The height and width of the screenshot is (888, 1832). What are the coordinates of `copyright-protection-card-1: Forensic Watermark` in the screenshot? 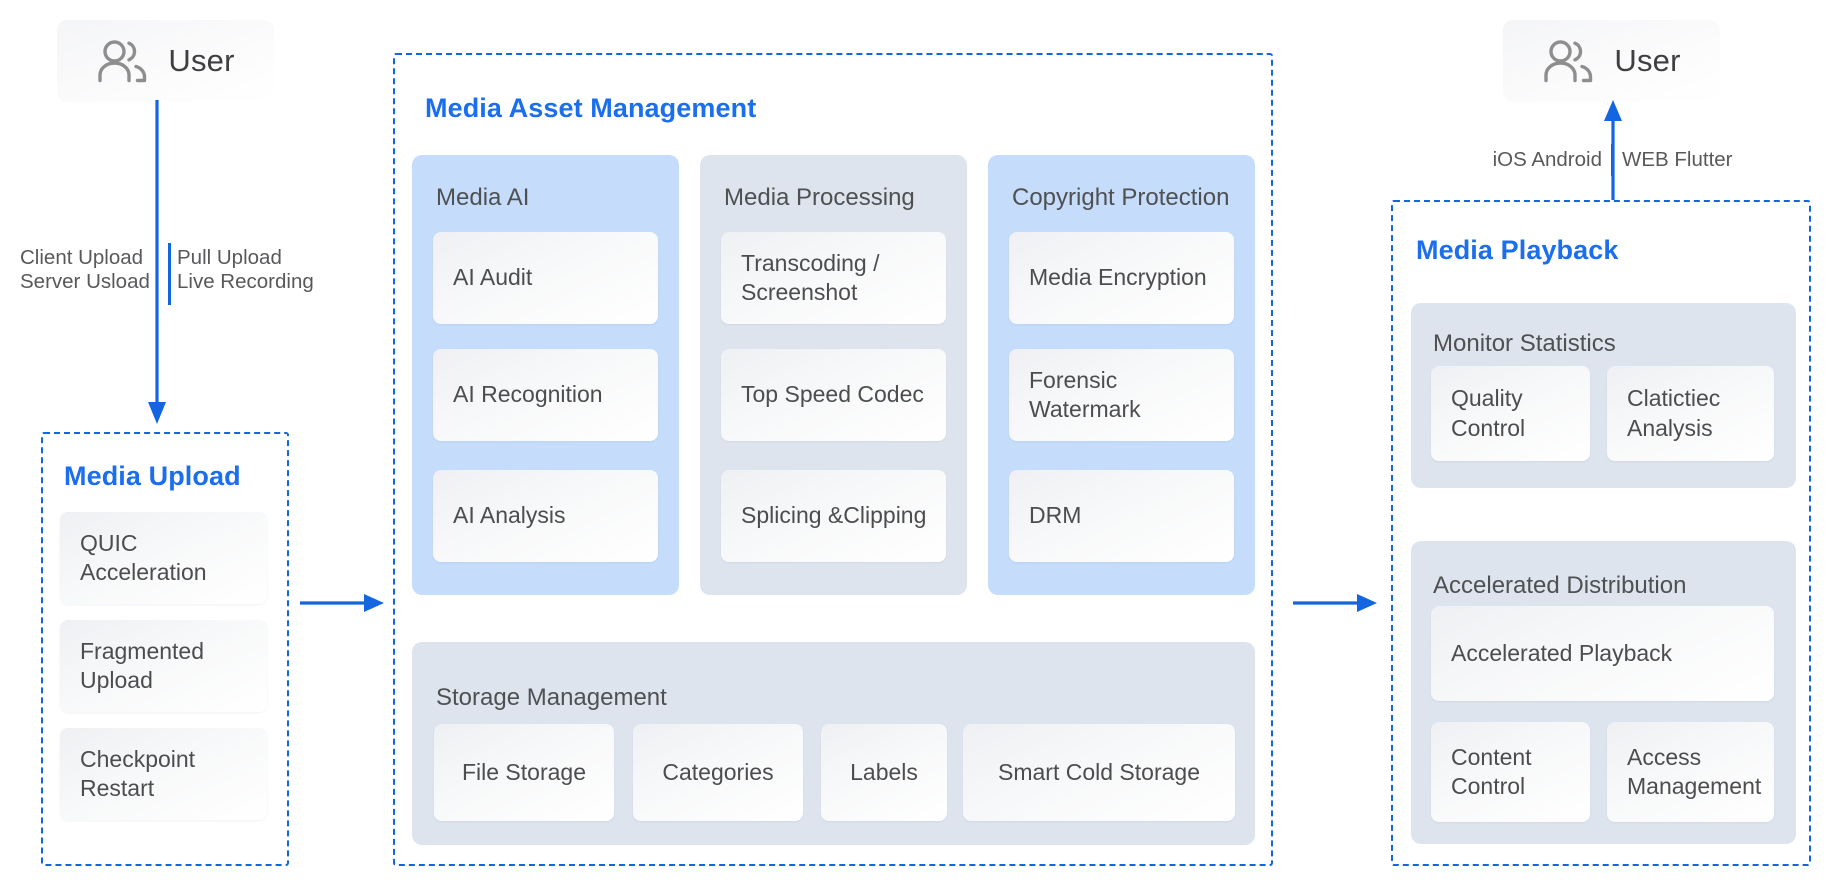 It's located at (1121, 395).